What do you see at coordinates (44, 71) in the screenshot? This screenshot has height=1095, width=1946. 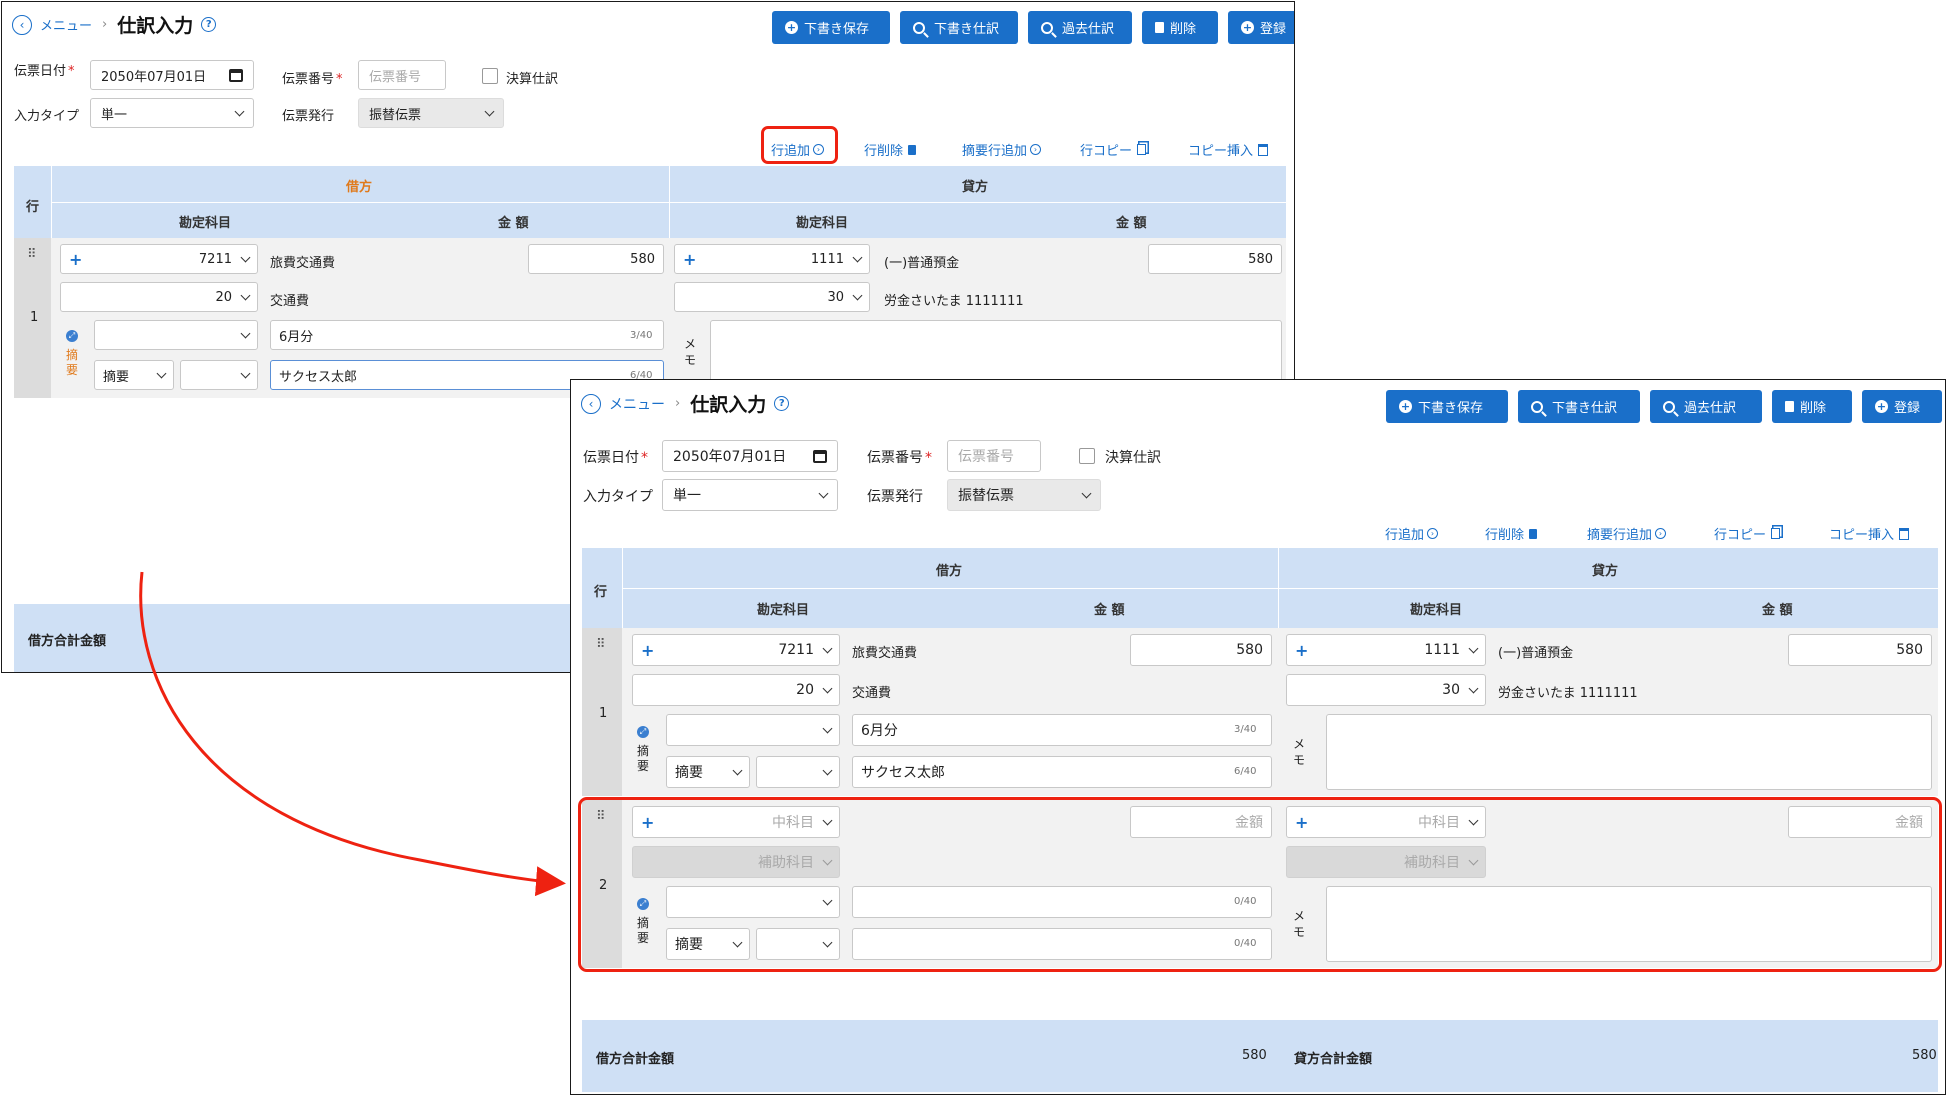 I see `date-label: 伝票日付 *` at bounding box center [44, 71].